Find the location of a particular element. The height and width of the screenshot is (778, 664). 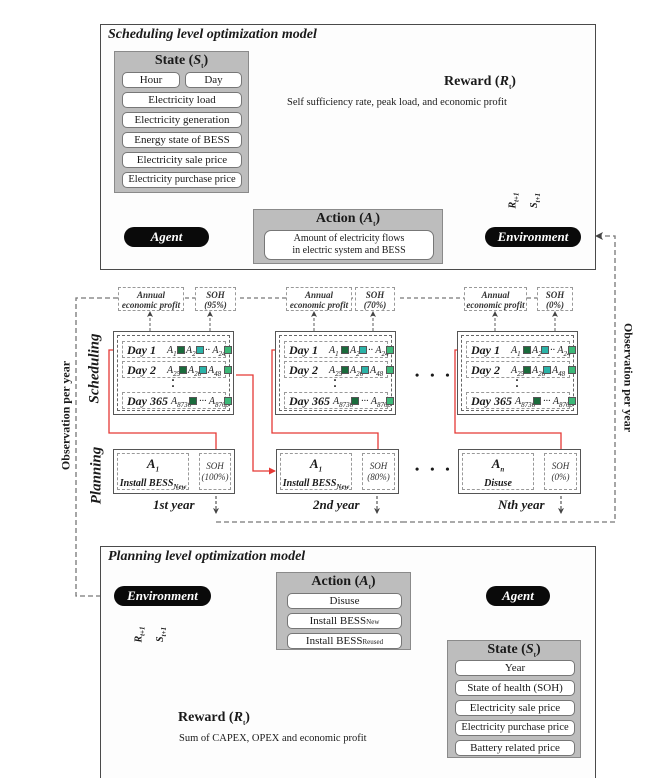

planning-state-item: Year is located at coordinates (515, 668).